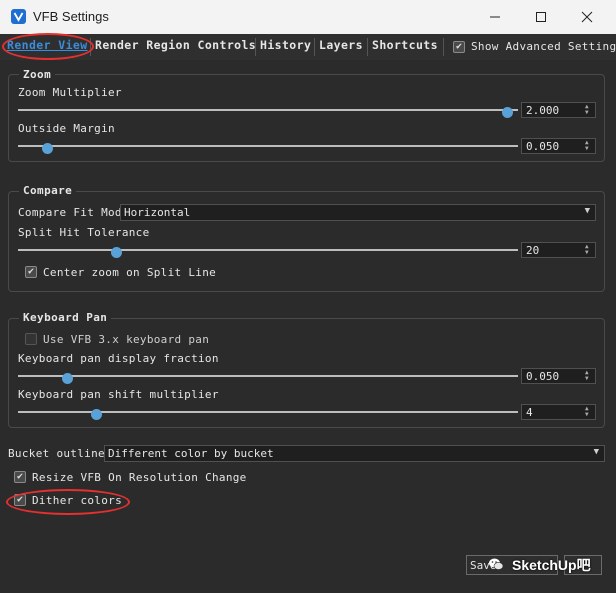 Image resolution: width=616 pixels, height=593 pixels. Describe the element at coordinates (20, 477) in the screenshot. I see `resize-vfb-checkbox: ✔` at that location.